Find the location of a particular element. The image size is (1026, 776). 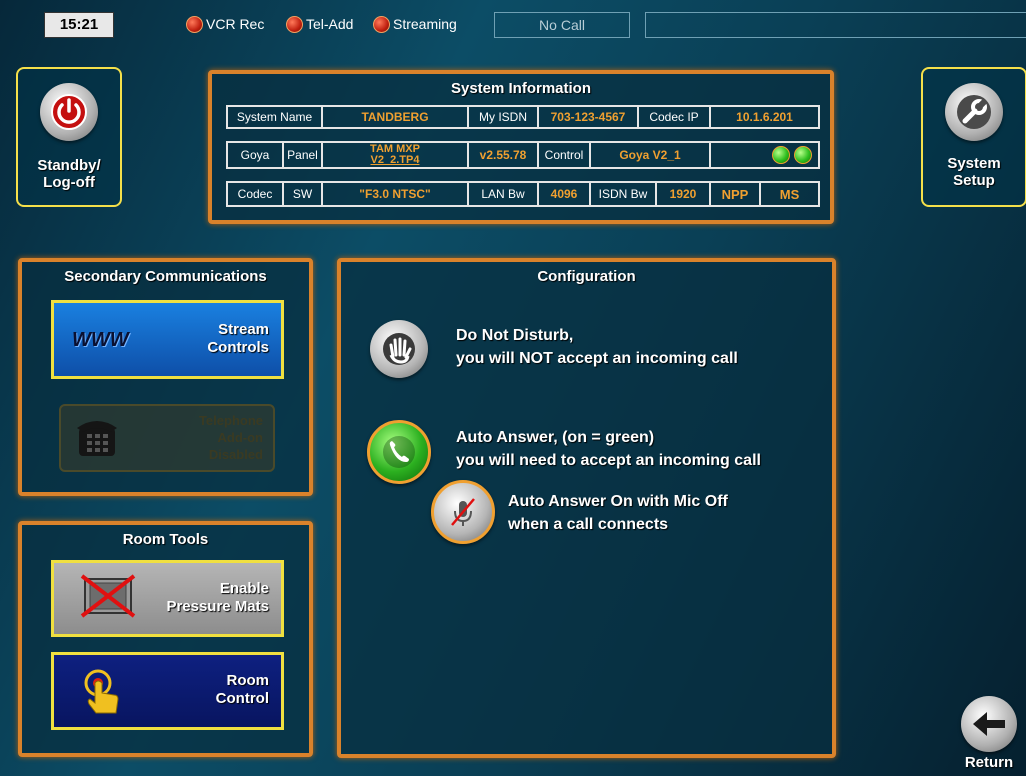

codec-ip-value: 10.1.6.201 is located at coordinates (764, 117).